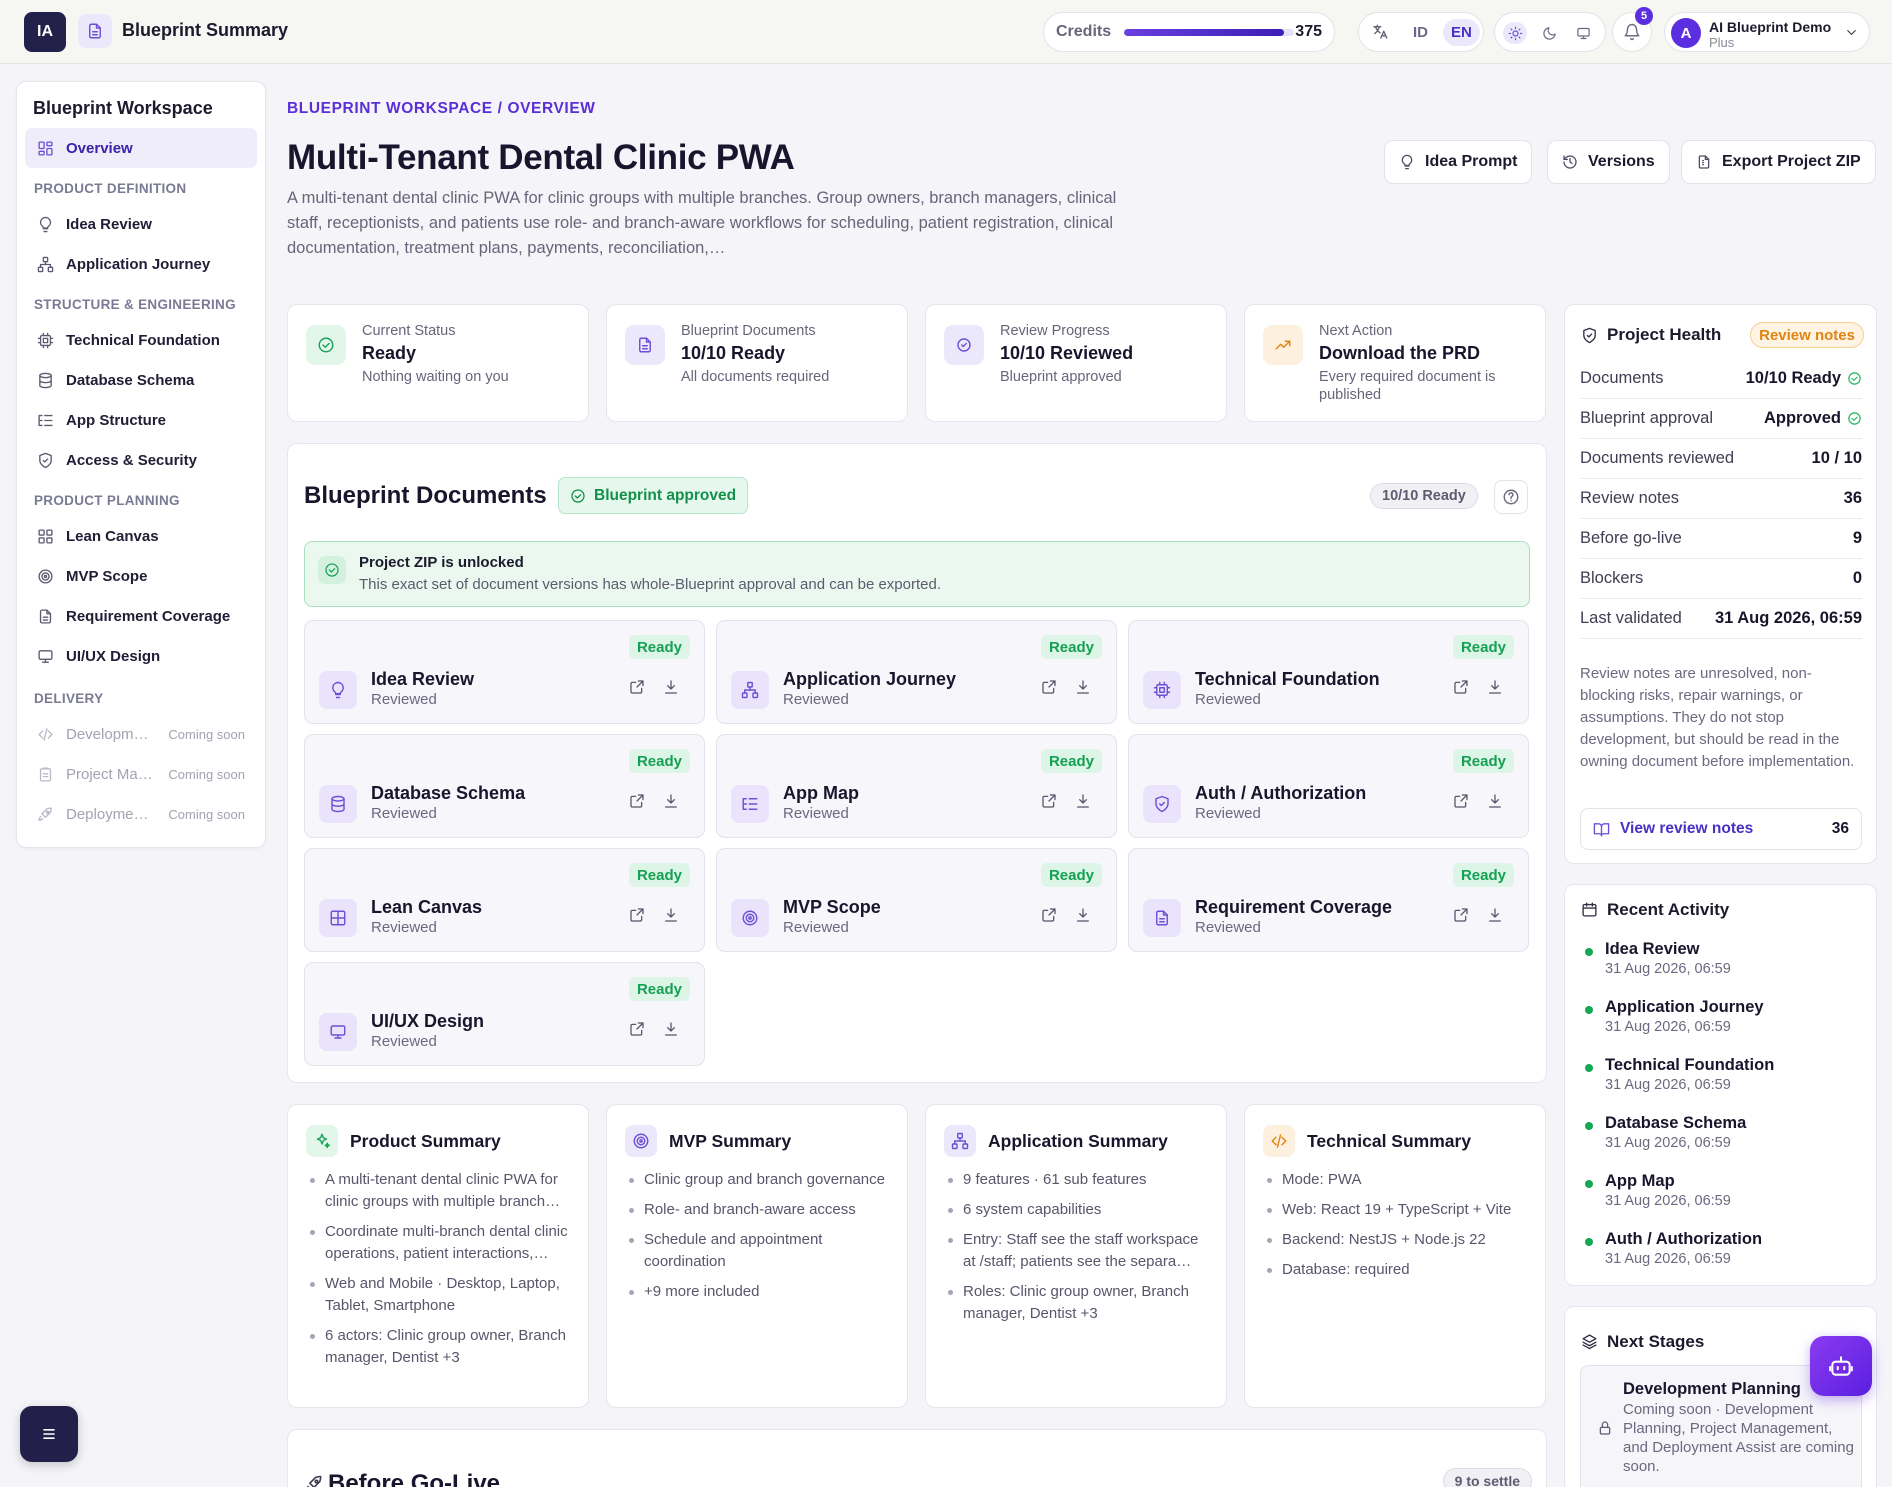 This screenshot has height=1487, width=1892. What do you see at coordinates (69, 698) in the screenshot?
I see `sidebar-section-delivery: DELIVERY` at bounding box center [69, 698].